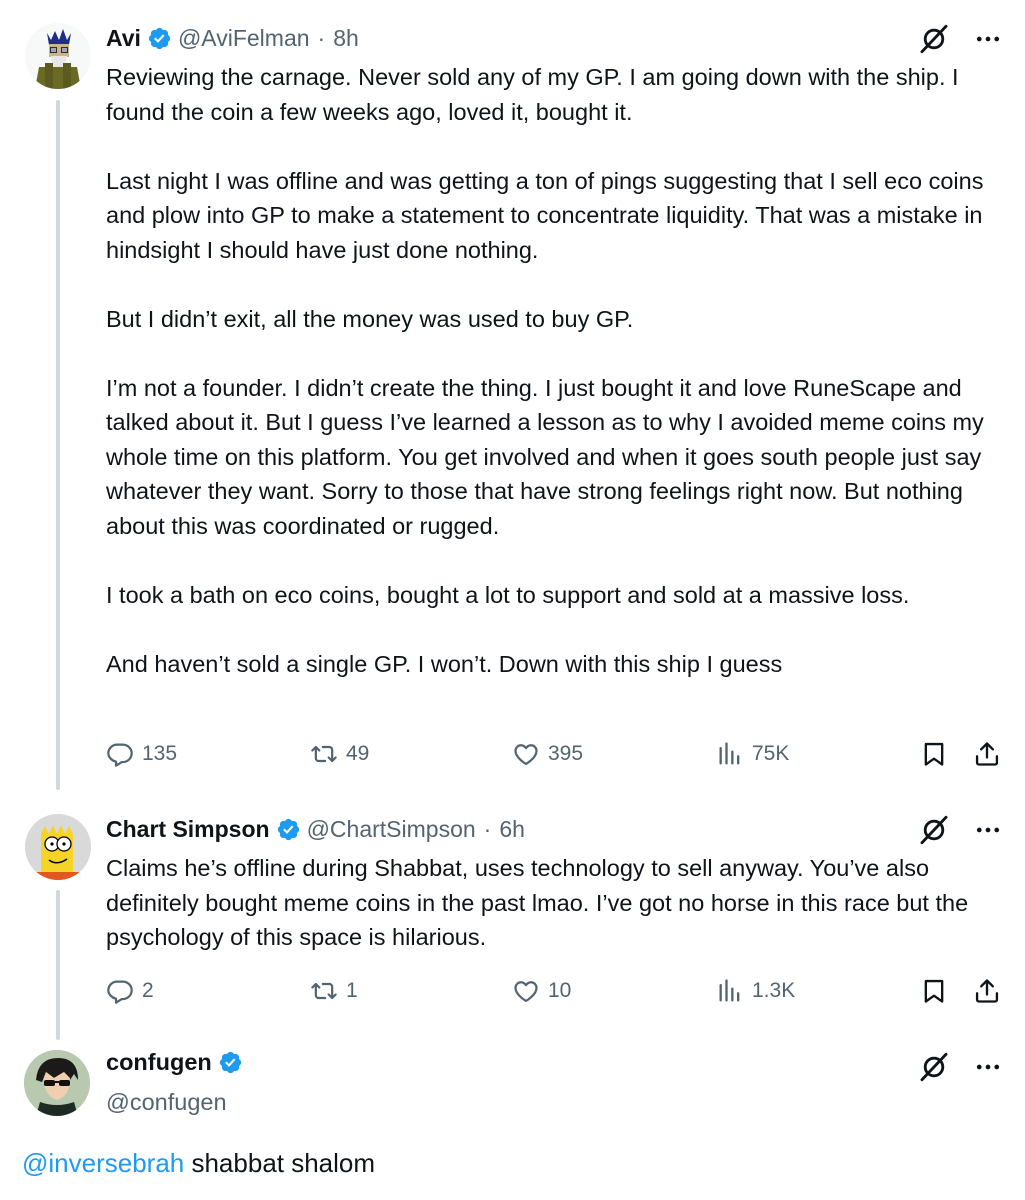 This screenshot has width=1025, height=1200. I want to click on views-button: 1.3K, so click(755, 991).